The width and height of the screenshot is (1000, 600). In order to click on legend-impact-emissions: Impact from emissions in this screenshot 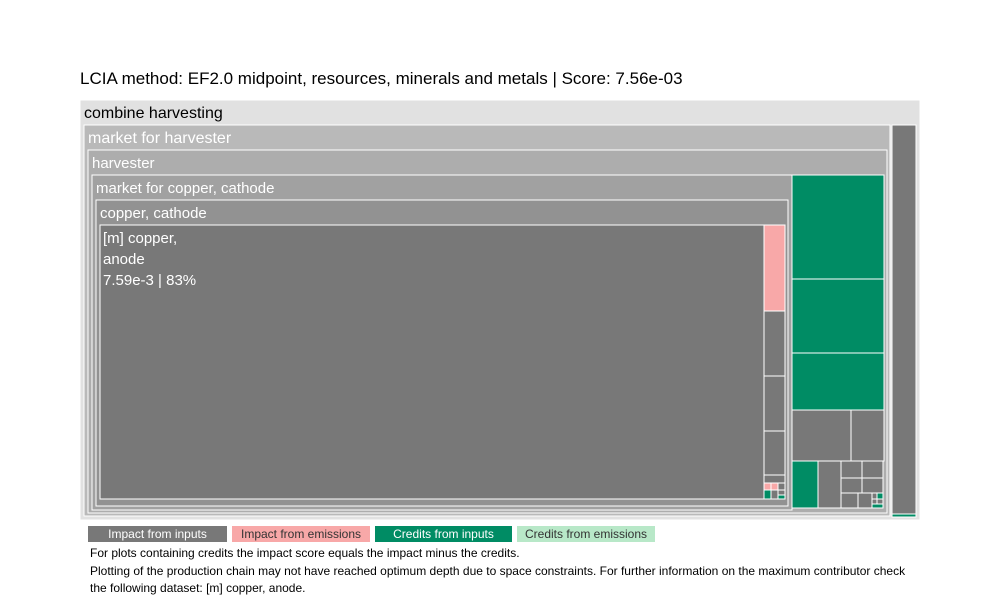, I will do `click(301, 534)`.